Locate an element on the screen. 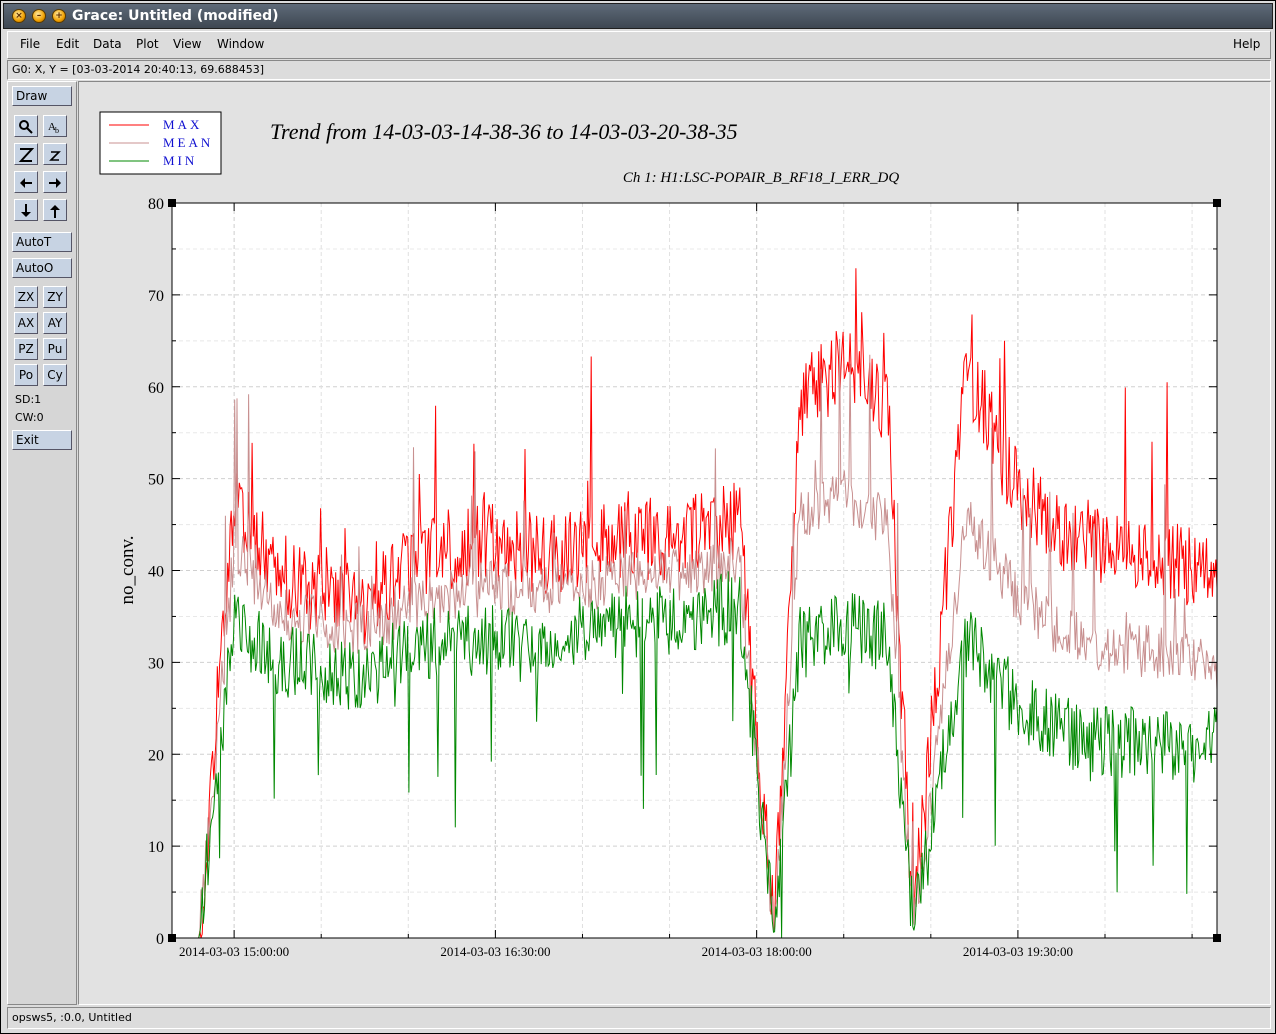 The image size is (1276, 1034). text-button: Ab is located at coordinates (55, 126).